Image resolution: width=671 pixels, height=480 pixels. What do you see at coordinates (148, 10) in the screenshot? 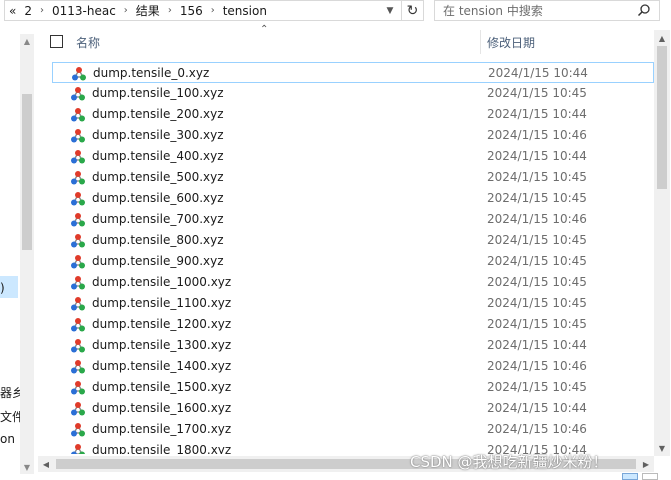
I see `breadcrumb-segment: 结果` at bounding box center [148, 10].